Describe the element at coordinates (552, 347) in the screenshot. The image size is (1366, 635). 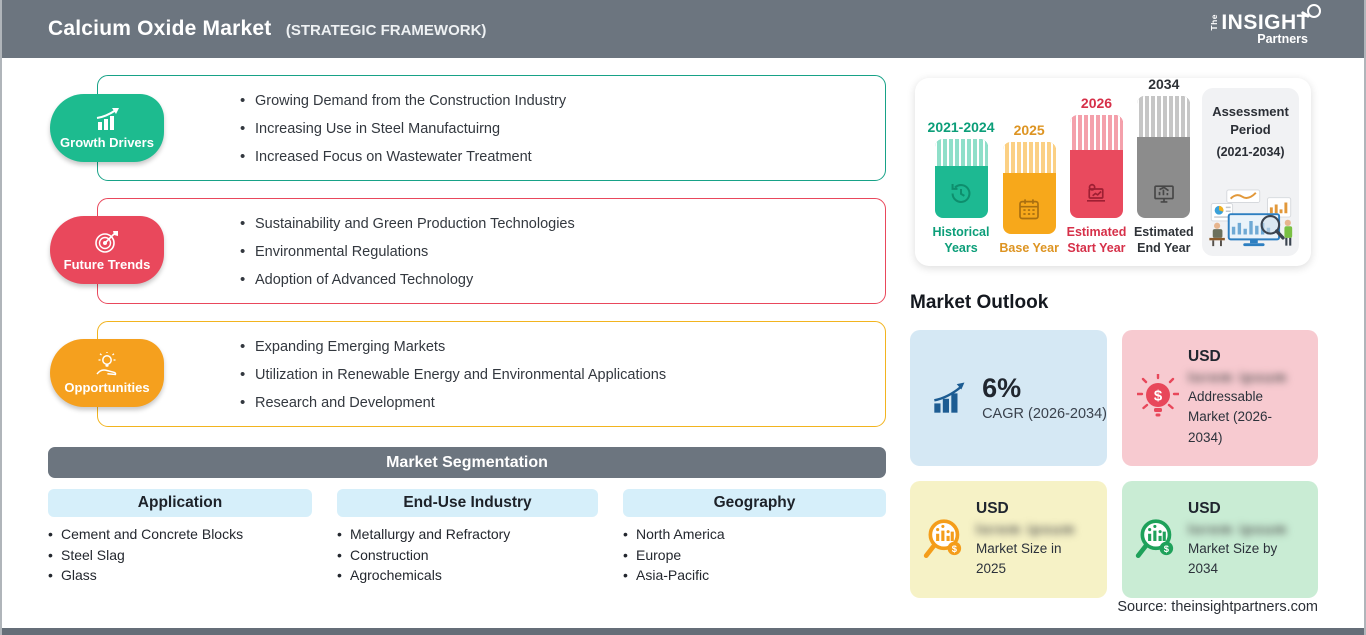
I see `list-item: Expanding Emerging Markets` at that location.